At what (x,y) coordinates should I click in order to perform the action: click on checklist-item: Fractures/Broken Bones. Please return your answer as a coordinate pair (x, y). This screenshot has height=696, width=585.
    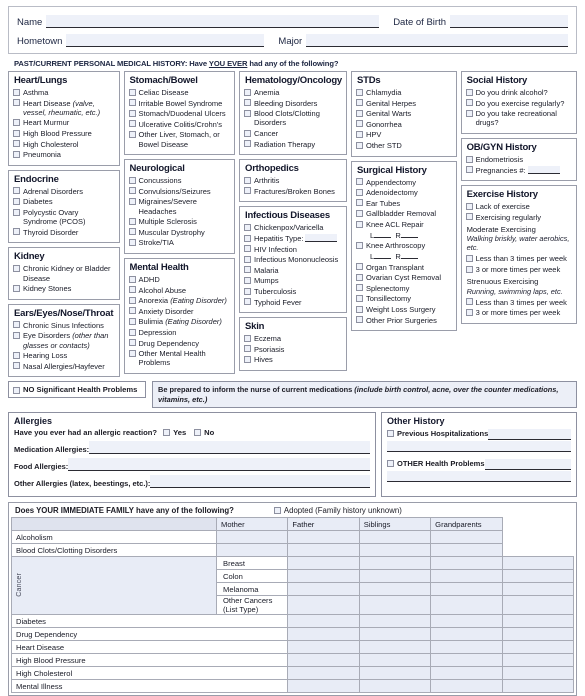
    Looking at the image, I should click on (293, 191).